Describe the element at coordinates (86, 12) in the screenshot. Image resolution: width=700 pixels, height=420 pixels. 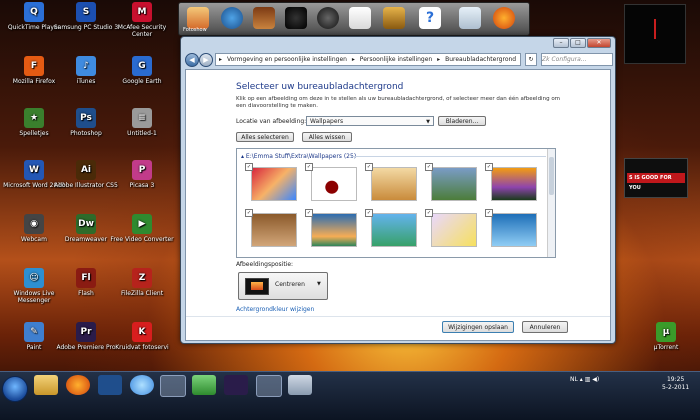
I see `app-icon: S` at that location.